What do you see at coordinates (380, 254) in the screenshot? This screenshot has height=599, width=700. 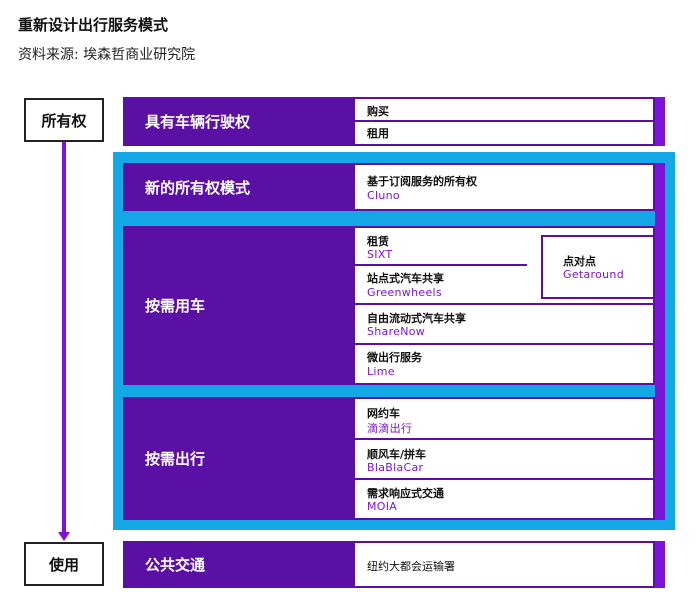 I see `example-sixt: SIXT` at bounding box center [380, 254].